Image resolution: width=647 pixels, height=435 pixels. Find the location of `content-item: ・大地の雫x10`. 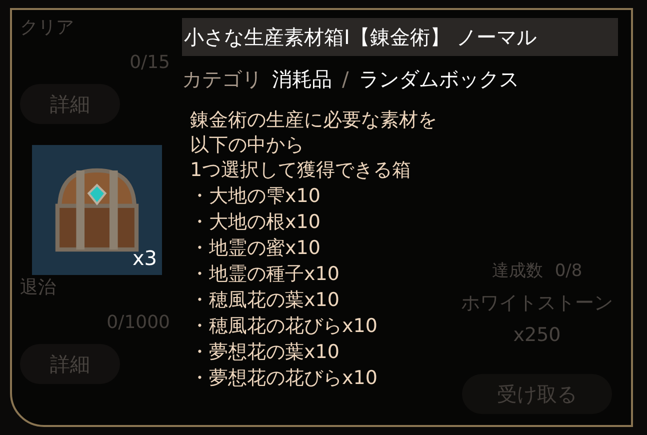

content-item: ・大地の雫x10 is located at coordinates (255, 196).